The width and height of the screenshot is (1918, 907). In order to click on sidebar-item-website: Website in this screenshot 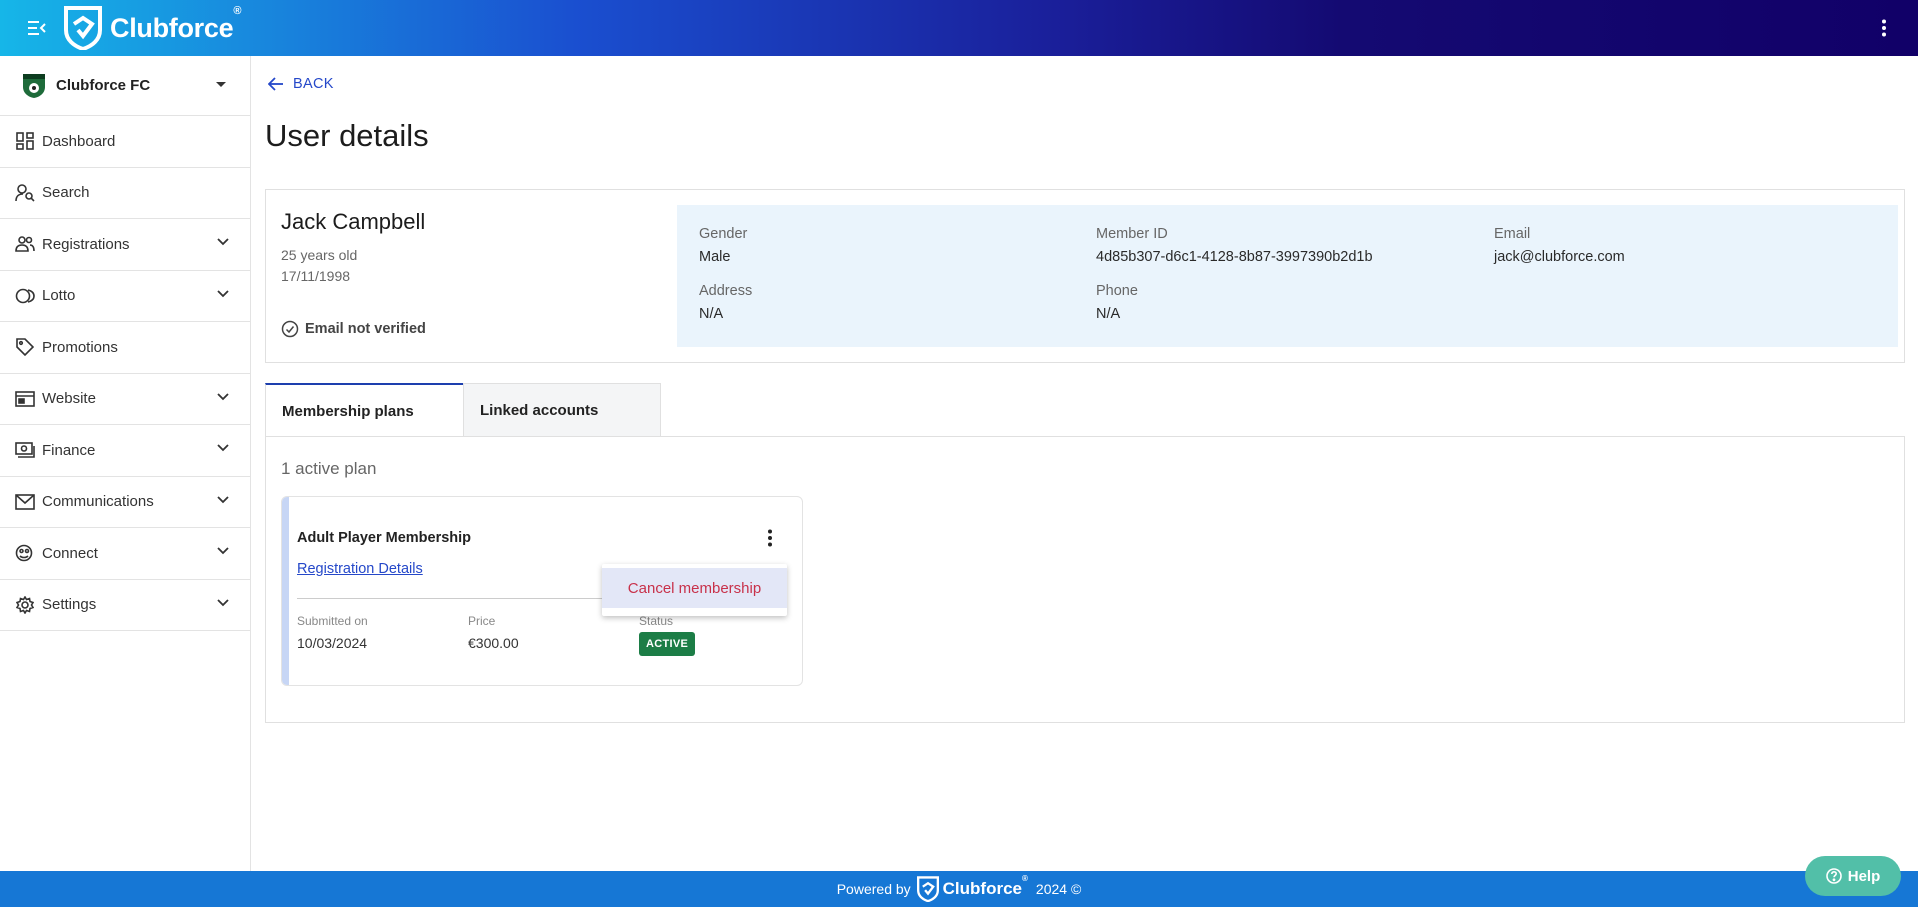, I will do `click(125, 399)`.